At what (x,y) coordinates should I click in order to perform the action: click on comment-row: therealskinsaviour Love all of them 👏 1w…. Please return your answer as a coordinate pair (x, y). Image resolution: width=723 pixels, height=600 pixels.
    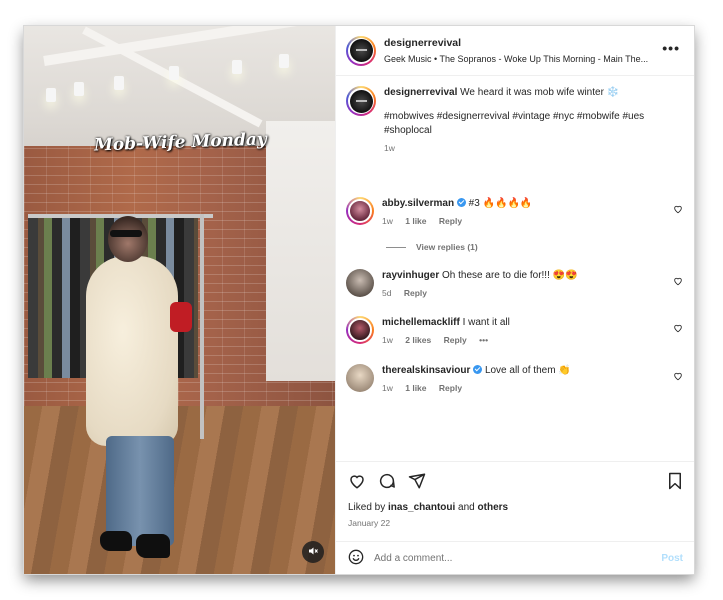
    Looking at the image, I should click on (516, 378).